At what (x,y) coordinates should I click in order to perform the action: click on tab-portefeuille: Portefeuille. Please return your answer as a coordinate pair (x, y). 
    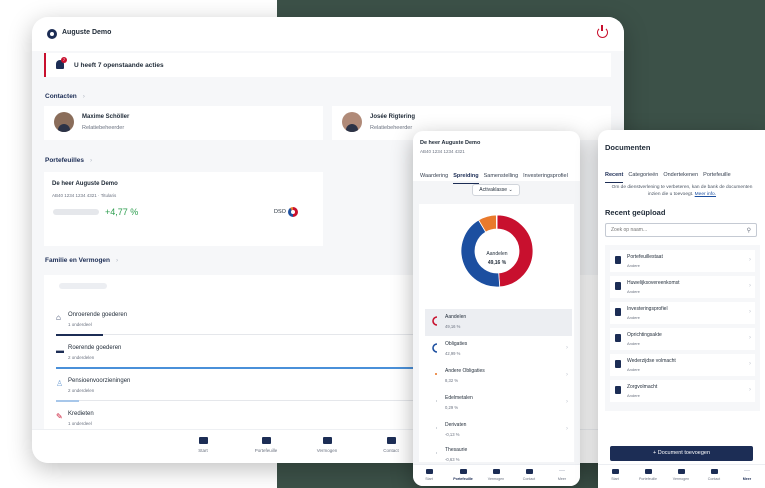
    Looking at the image, I should click on (717, 177).